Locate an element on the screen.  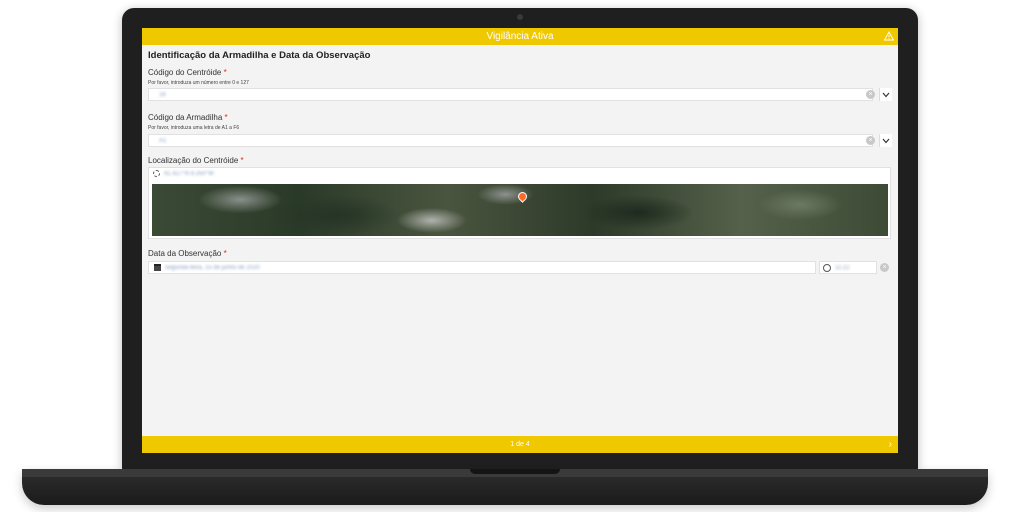
centroid-code-dropdown-button is located at coordinates (885, 94).